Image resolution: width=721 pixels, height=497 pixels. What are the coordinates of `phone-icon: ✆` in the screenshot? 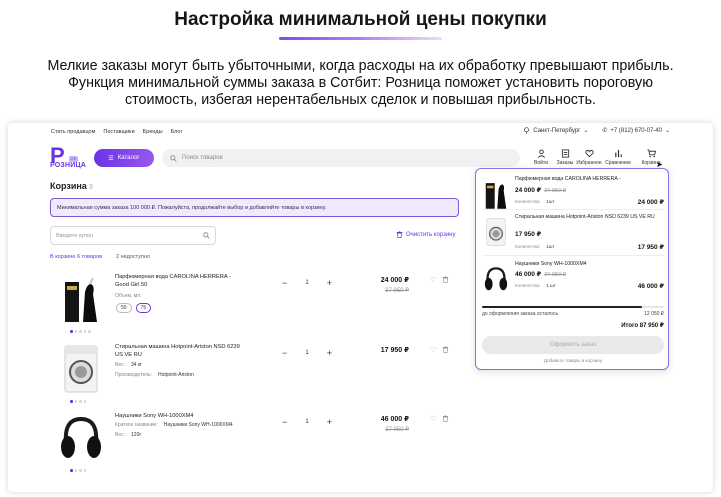 It's located at (605, 131).